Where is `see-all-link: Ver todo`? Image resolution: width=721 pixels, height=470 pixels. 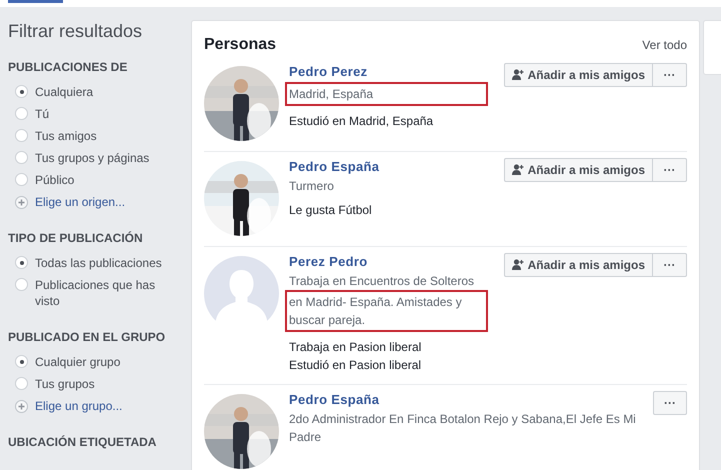 see-all-link: Ver todo is located at coordinates (664, 45).